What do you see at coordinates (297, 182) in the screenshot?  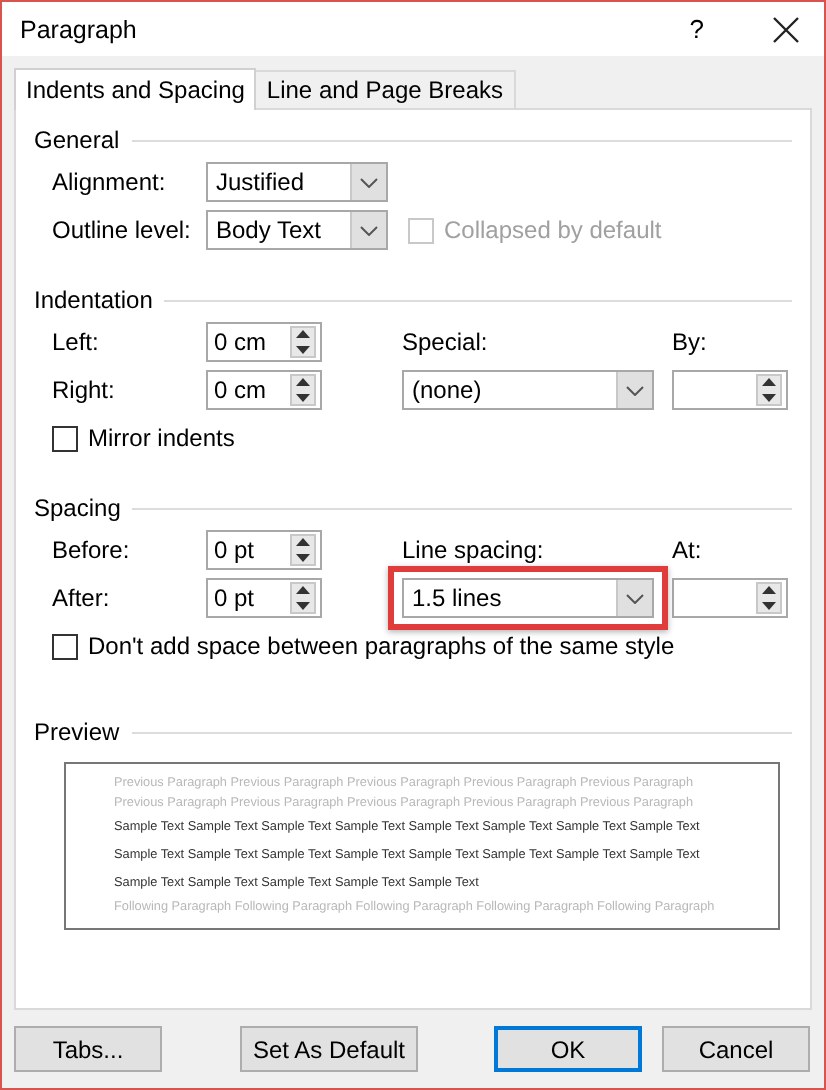 I see `alignment-dropdown: Justified` at bounding box center [297, 182].